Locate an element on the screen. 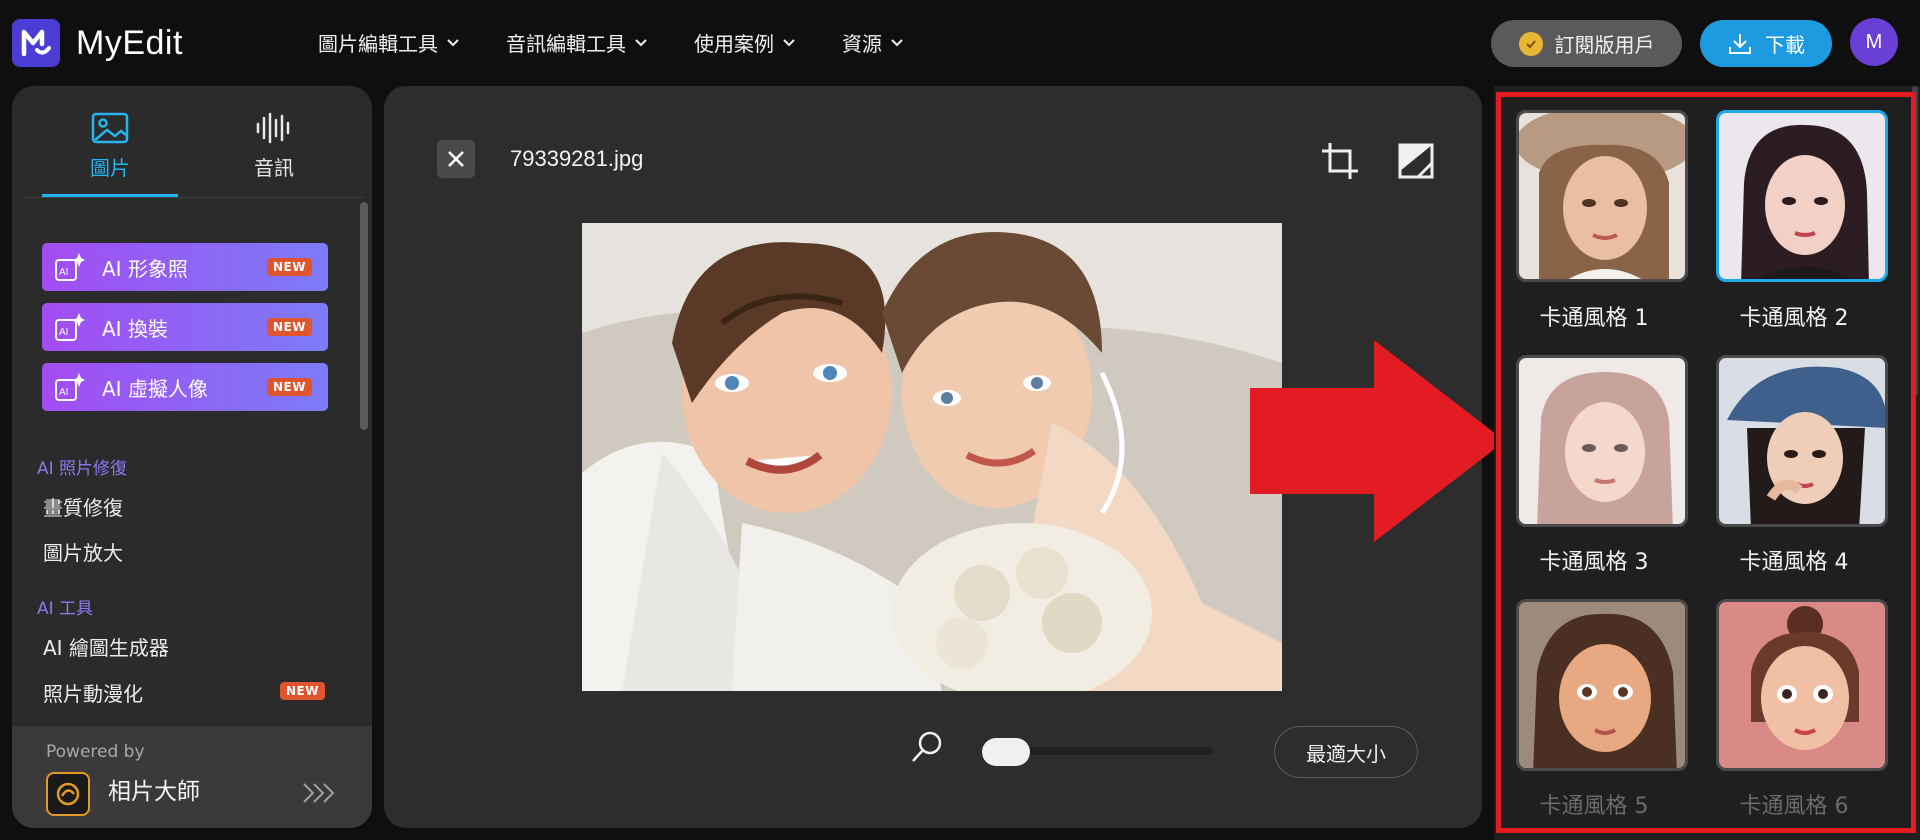  nav-label: 圖片編輯工具 is located at coordinates (378, 44).